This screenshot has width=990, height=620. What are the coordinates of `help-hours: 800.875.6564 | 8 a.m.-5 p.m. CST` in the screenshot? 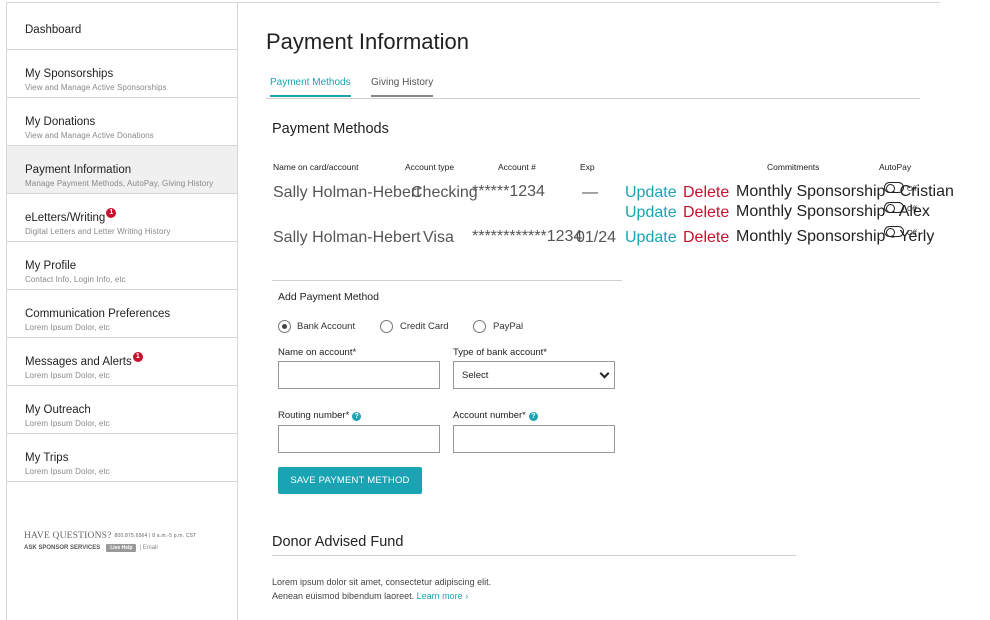 It's located at (155, 536).